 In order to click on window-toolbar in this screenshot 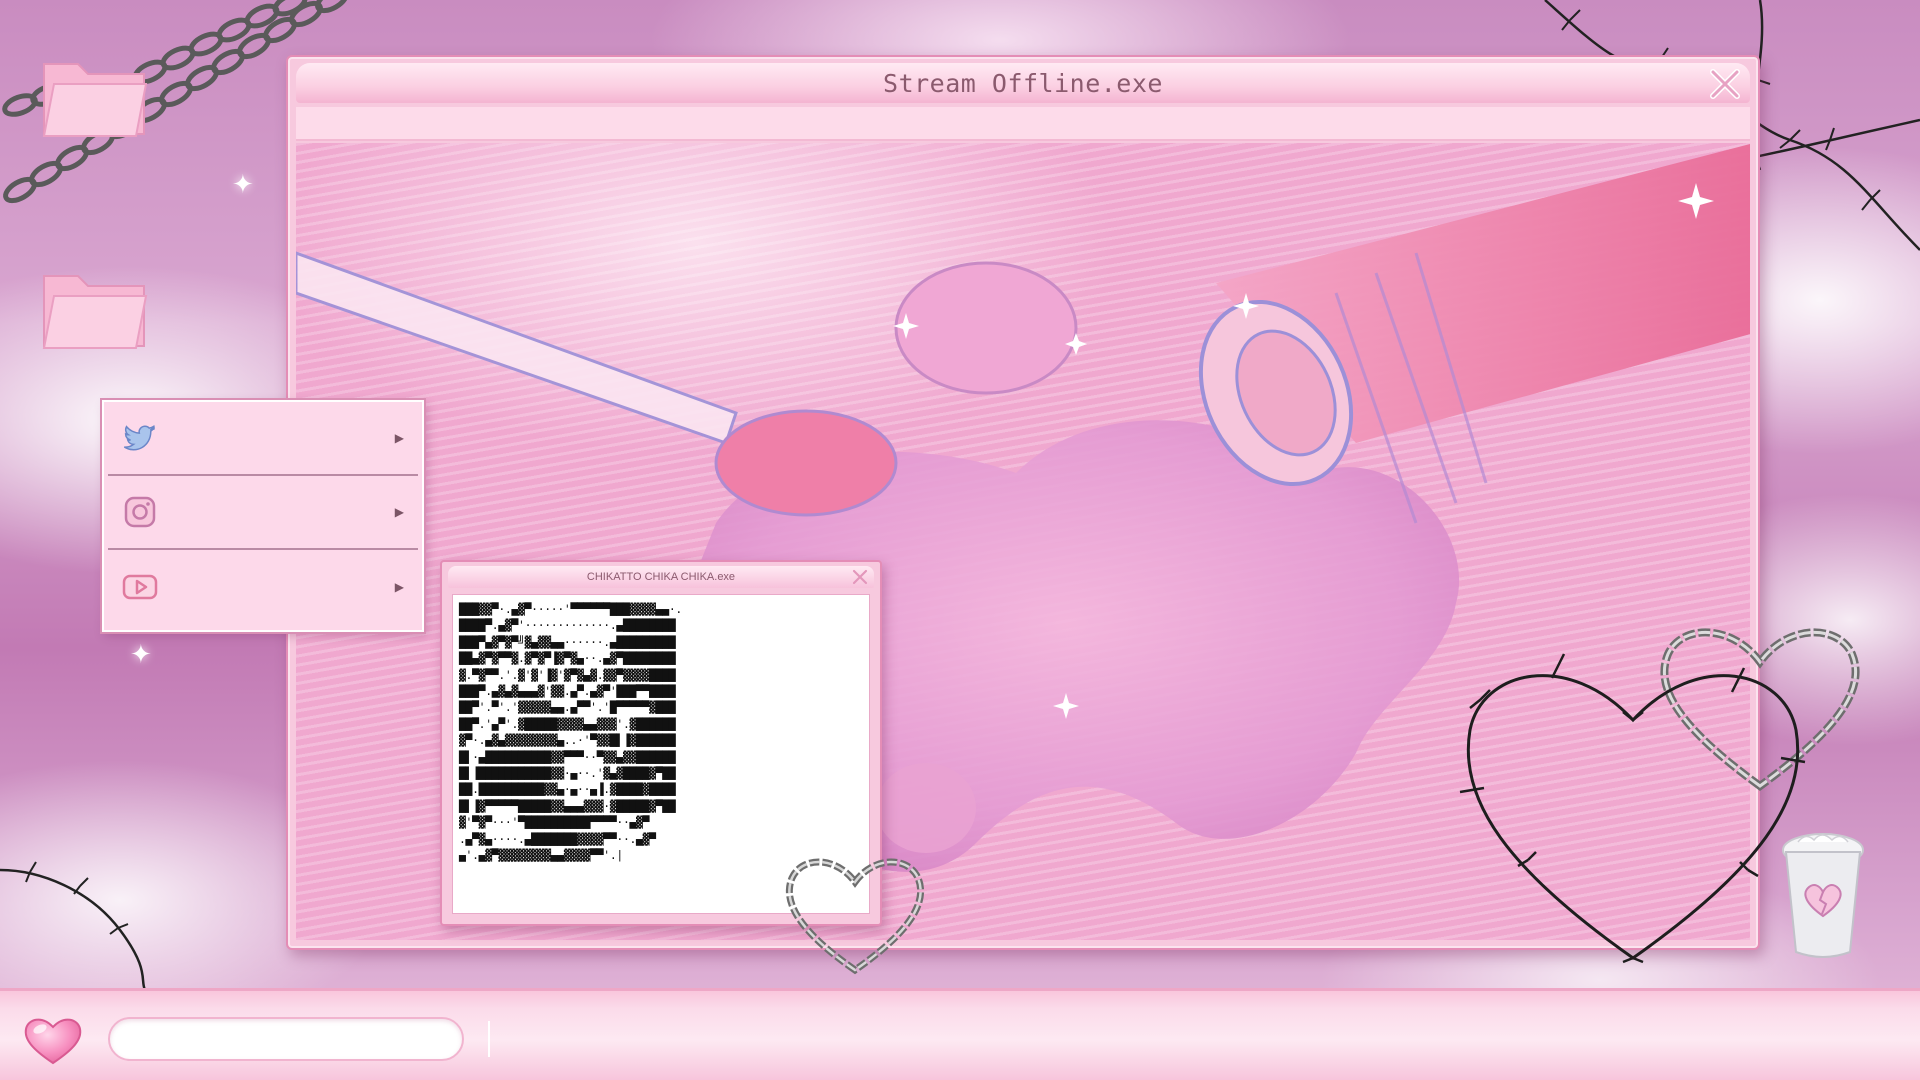, I will do `click(1023, 124)`.